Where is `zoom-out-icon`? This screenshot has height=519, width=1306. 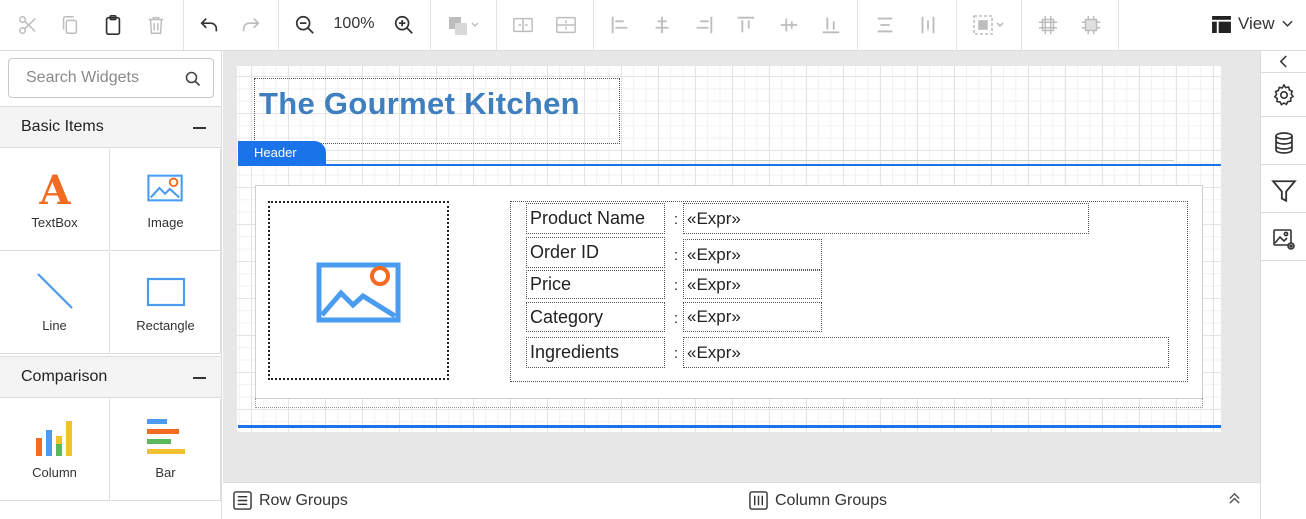
zoom-out-icon is located at coordinates (305, 25).